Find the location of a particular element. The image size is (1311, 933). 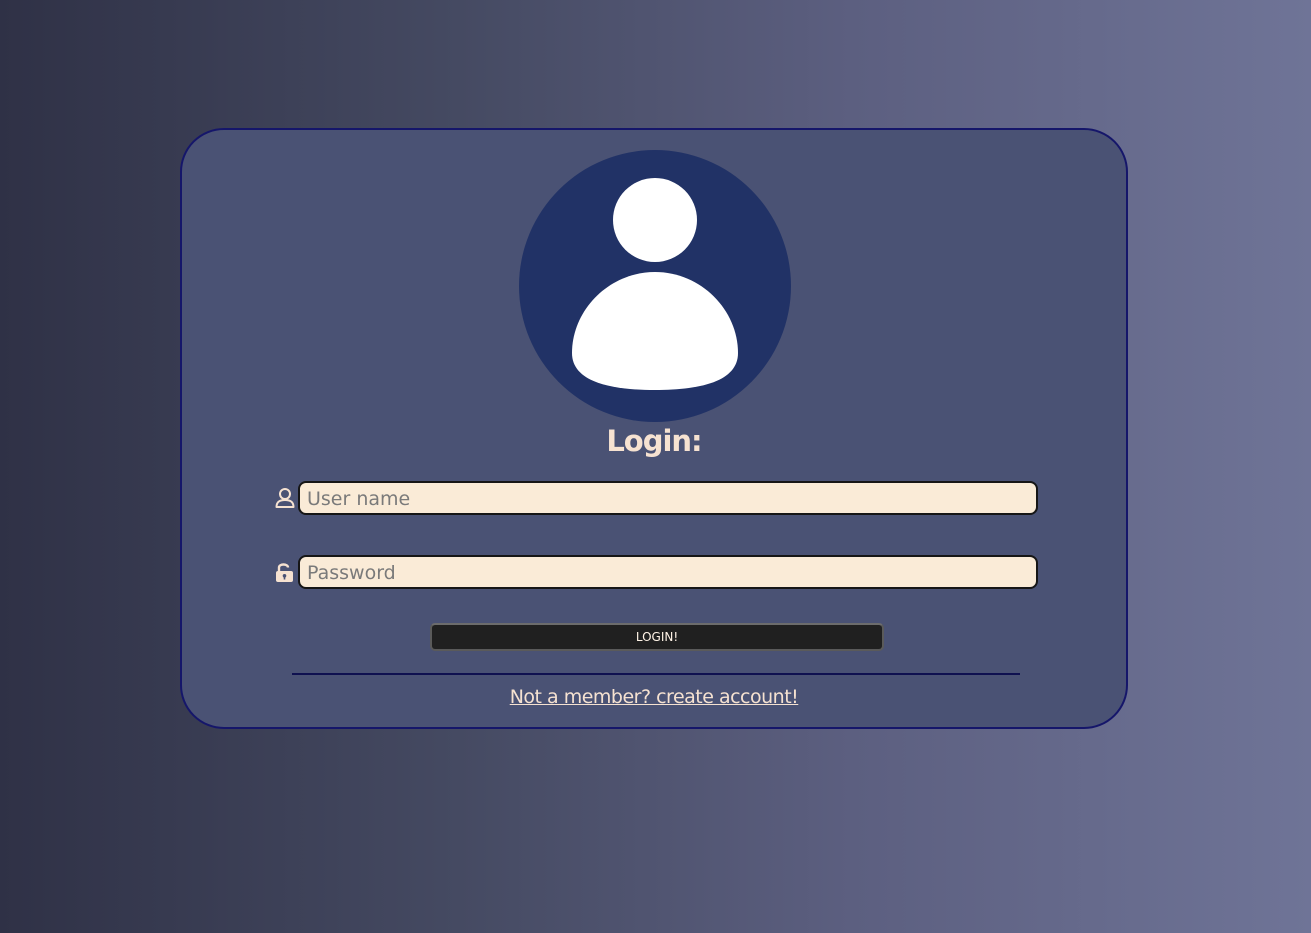

login-title: Login: is located at coordinates (654, 441).